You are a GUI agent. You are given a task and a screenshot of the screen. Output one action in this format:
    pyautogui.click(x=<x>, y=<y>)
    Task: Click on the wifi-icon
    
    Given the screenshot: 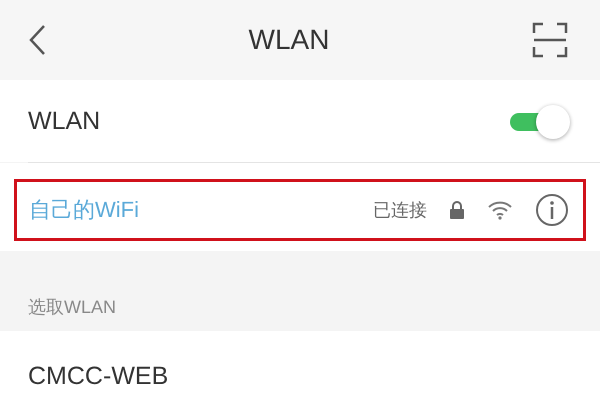 What is the action you would take?
    pyautogui.click(x=500, y=210)
    